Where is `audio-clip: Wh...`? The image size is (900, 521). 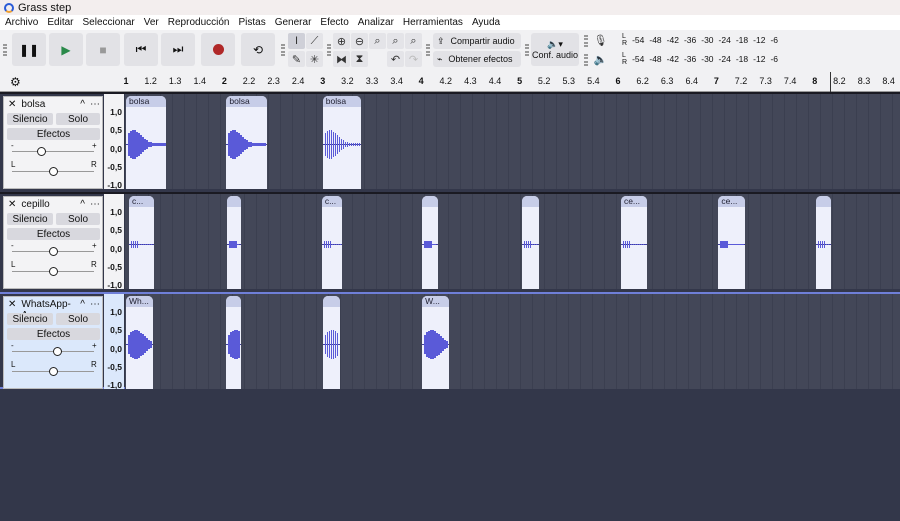
audio-clip: Wh... is located at coordinates (139, 342).